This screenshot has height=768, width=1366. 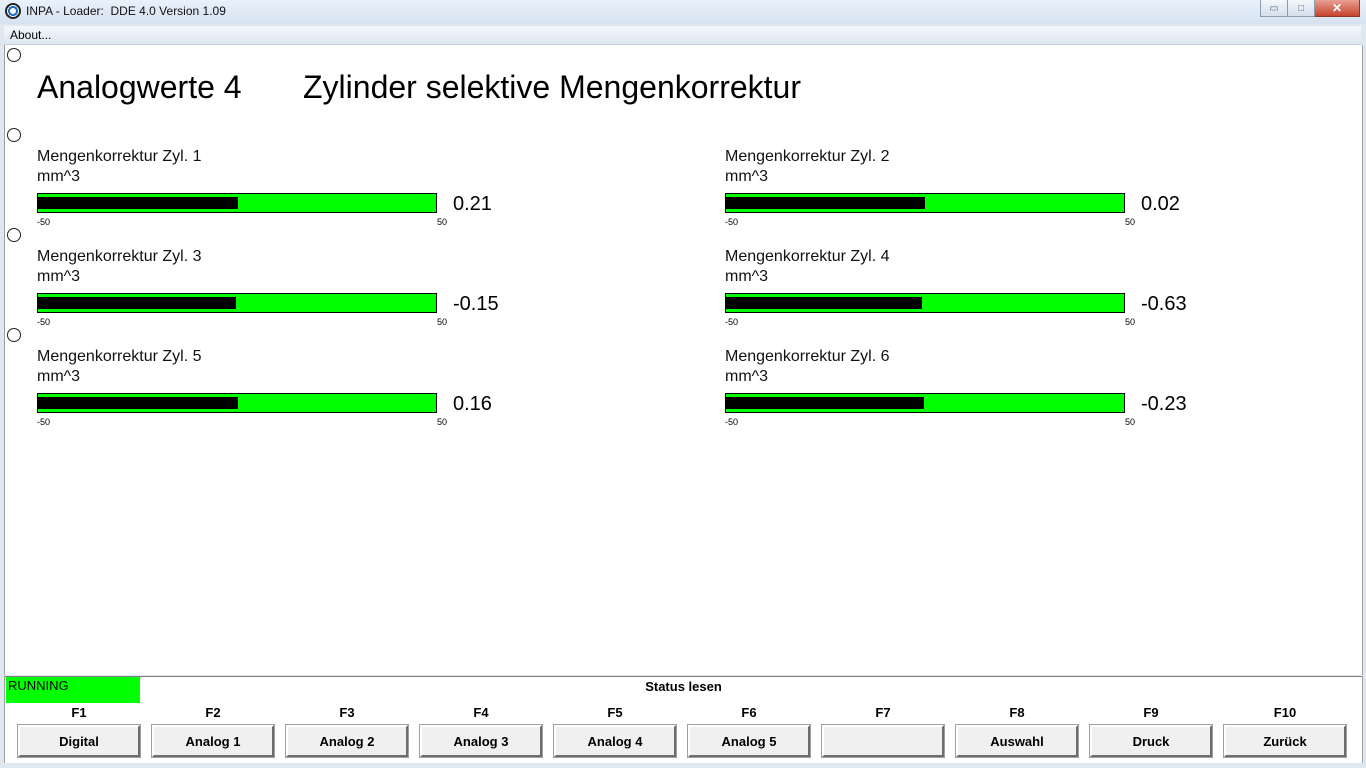 What do you see at coordinates (807, 156) in the screenshot?
I see `gauge-label: Mengenkorrektur Zyl. 2` at bounding box center [807, 156].